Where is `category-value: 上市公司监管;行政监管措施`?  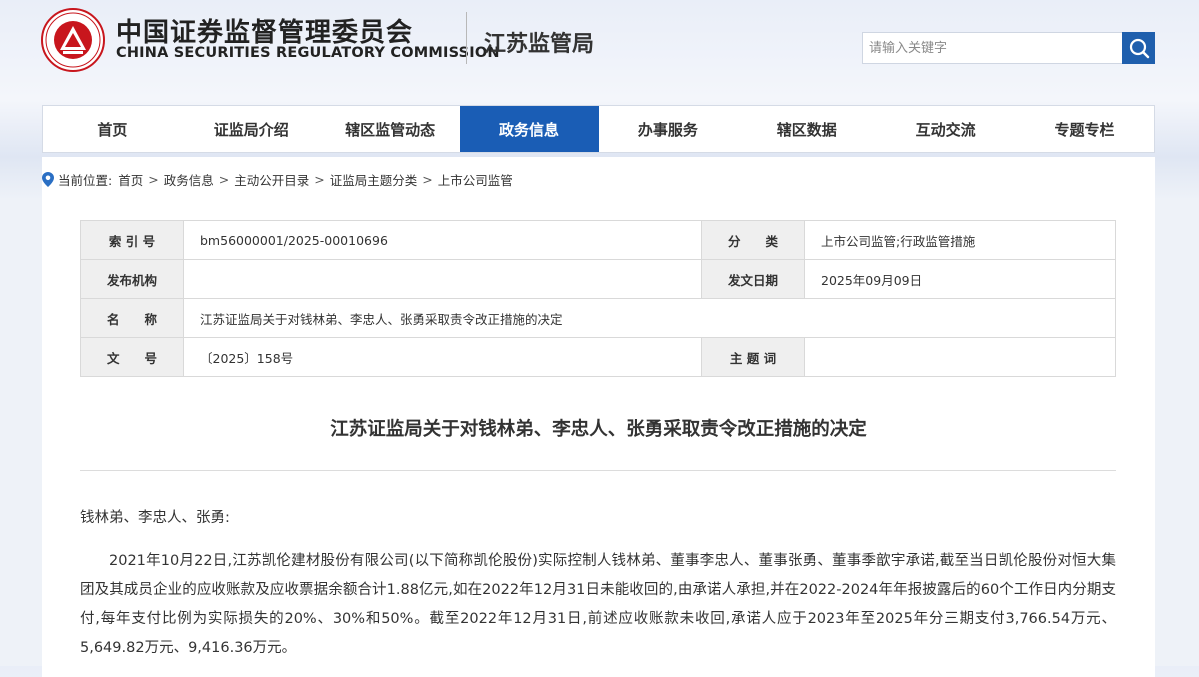 category-value: 上市公司监管;行政监管措施 is located at coordinates (960, 240).